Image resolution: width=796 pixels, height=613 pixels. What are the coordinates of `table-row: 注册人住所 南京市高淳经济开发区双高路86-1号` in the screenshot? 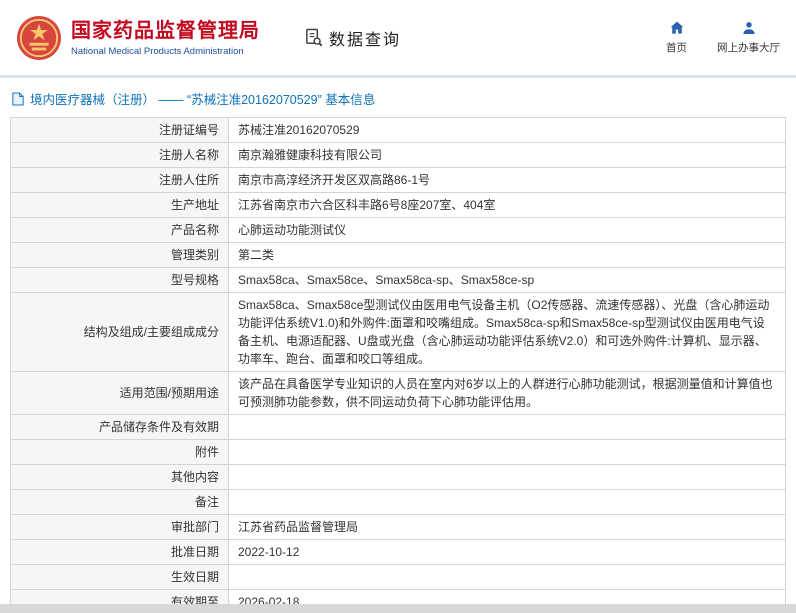 It's located at (398, 180).